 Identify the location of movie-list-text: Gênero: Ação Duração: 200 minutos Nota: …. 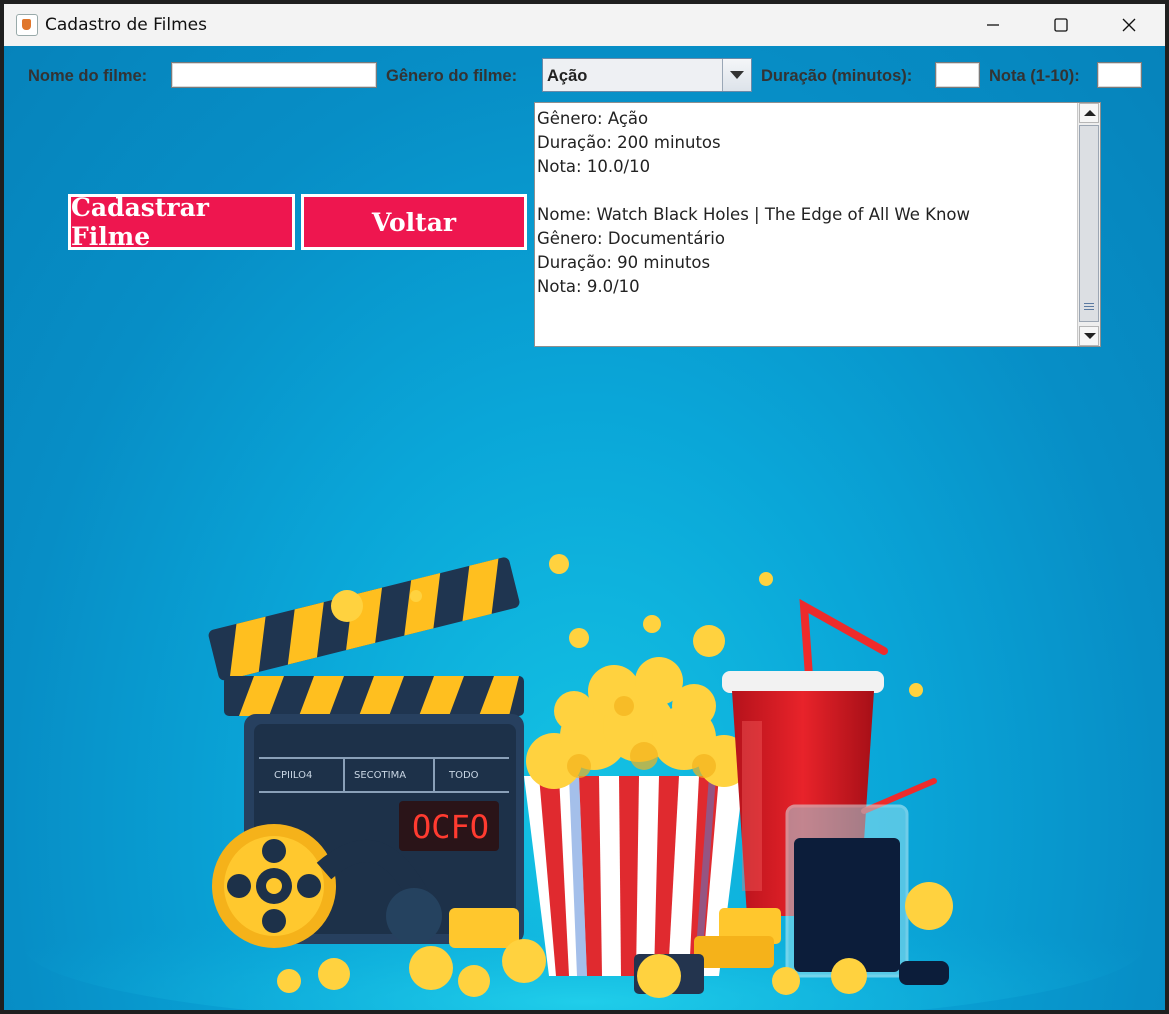
(754, 202).